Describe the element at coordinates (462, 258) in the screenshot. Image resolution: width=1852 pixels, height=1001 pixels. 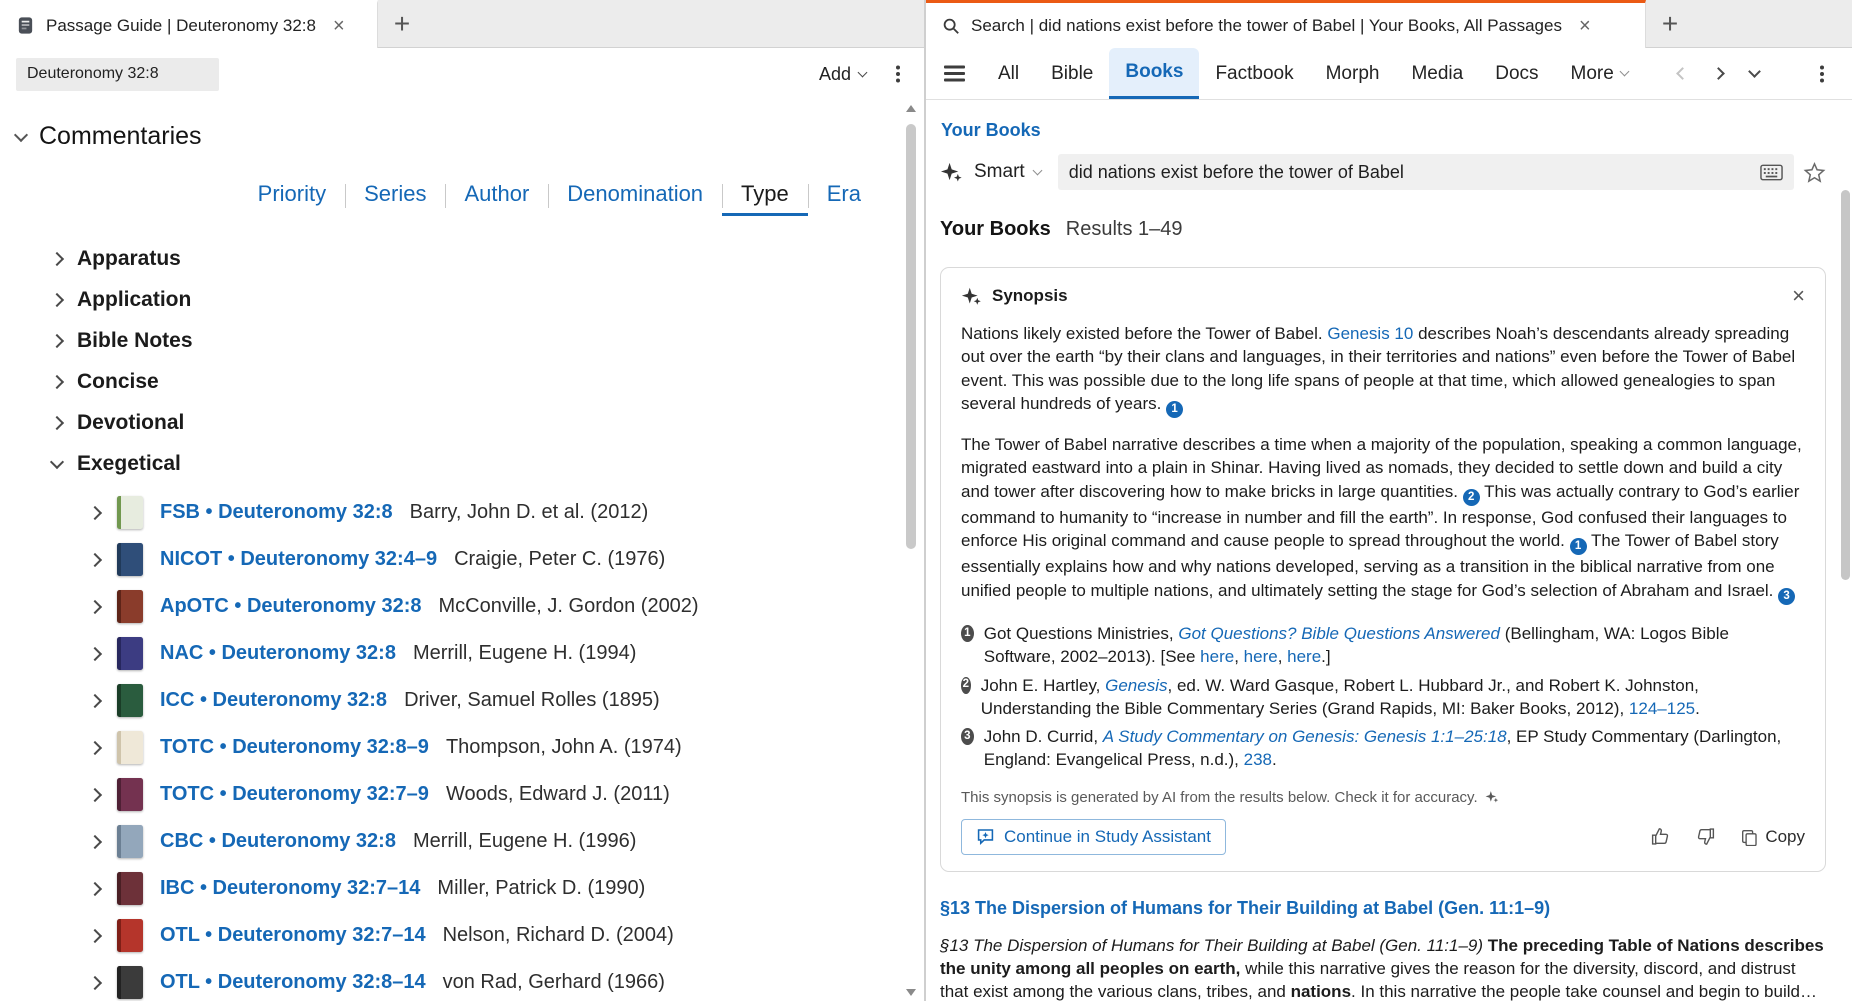
I see `tree-group-apparatus: Apparatus` at that location.